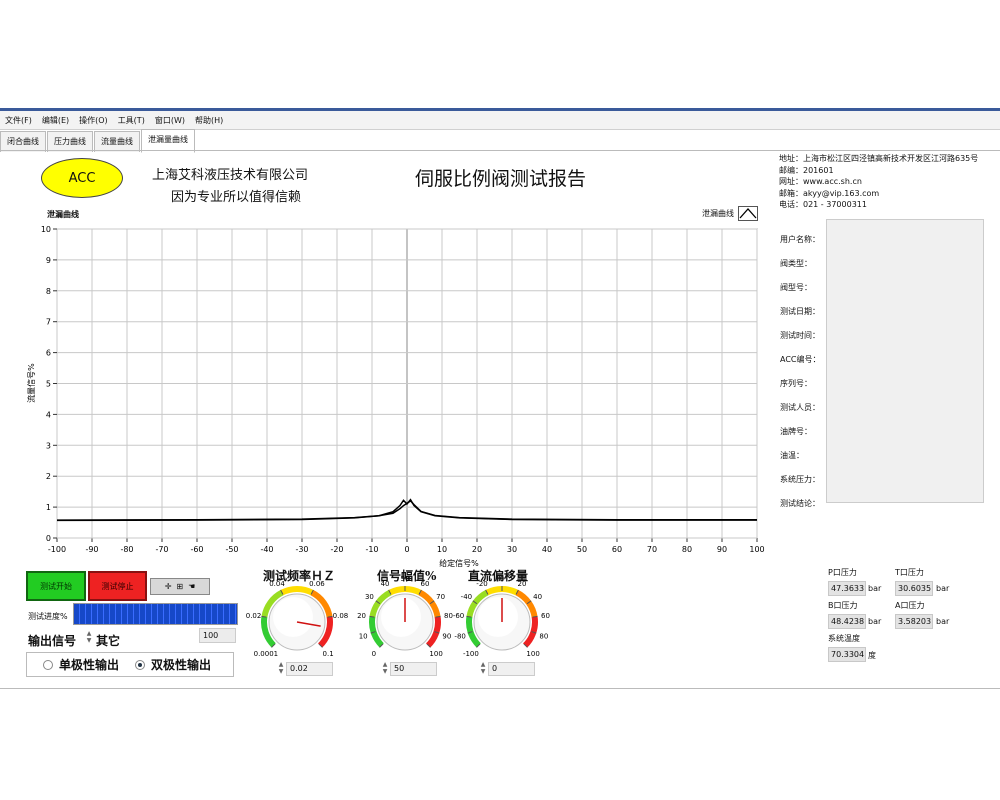 Image resolution: width=1000 pixels, height=800 pixels. I want to click on offset-value: 0, so click(511, 669).